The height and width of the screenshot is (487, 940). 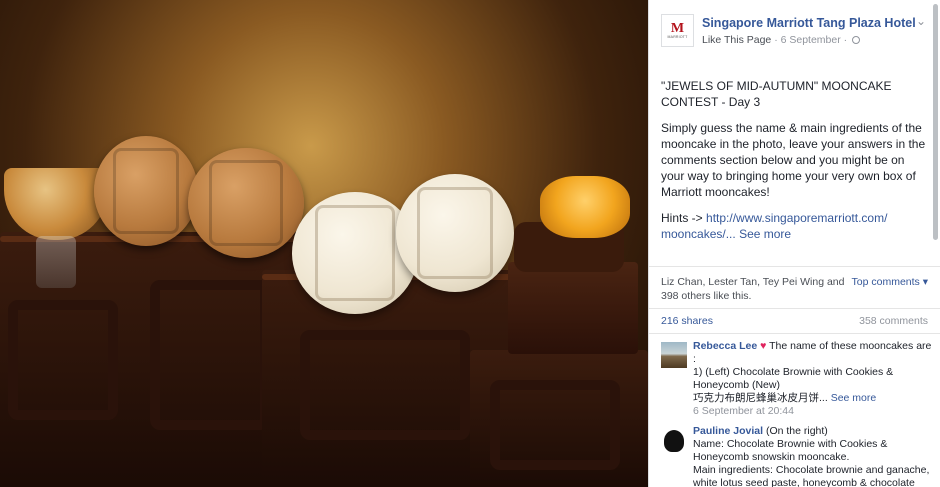 I want to click on stats-bar: 216 shares 358 comments, so click(x=794, y=321).